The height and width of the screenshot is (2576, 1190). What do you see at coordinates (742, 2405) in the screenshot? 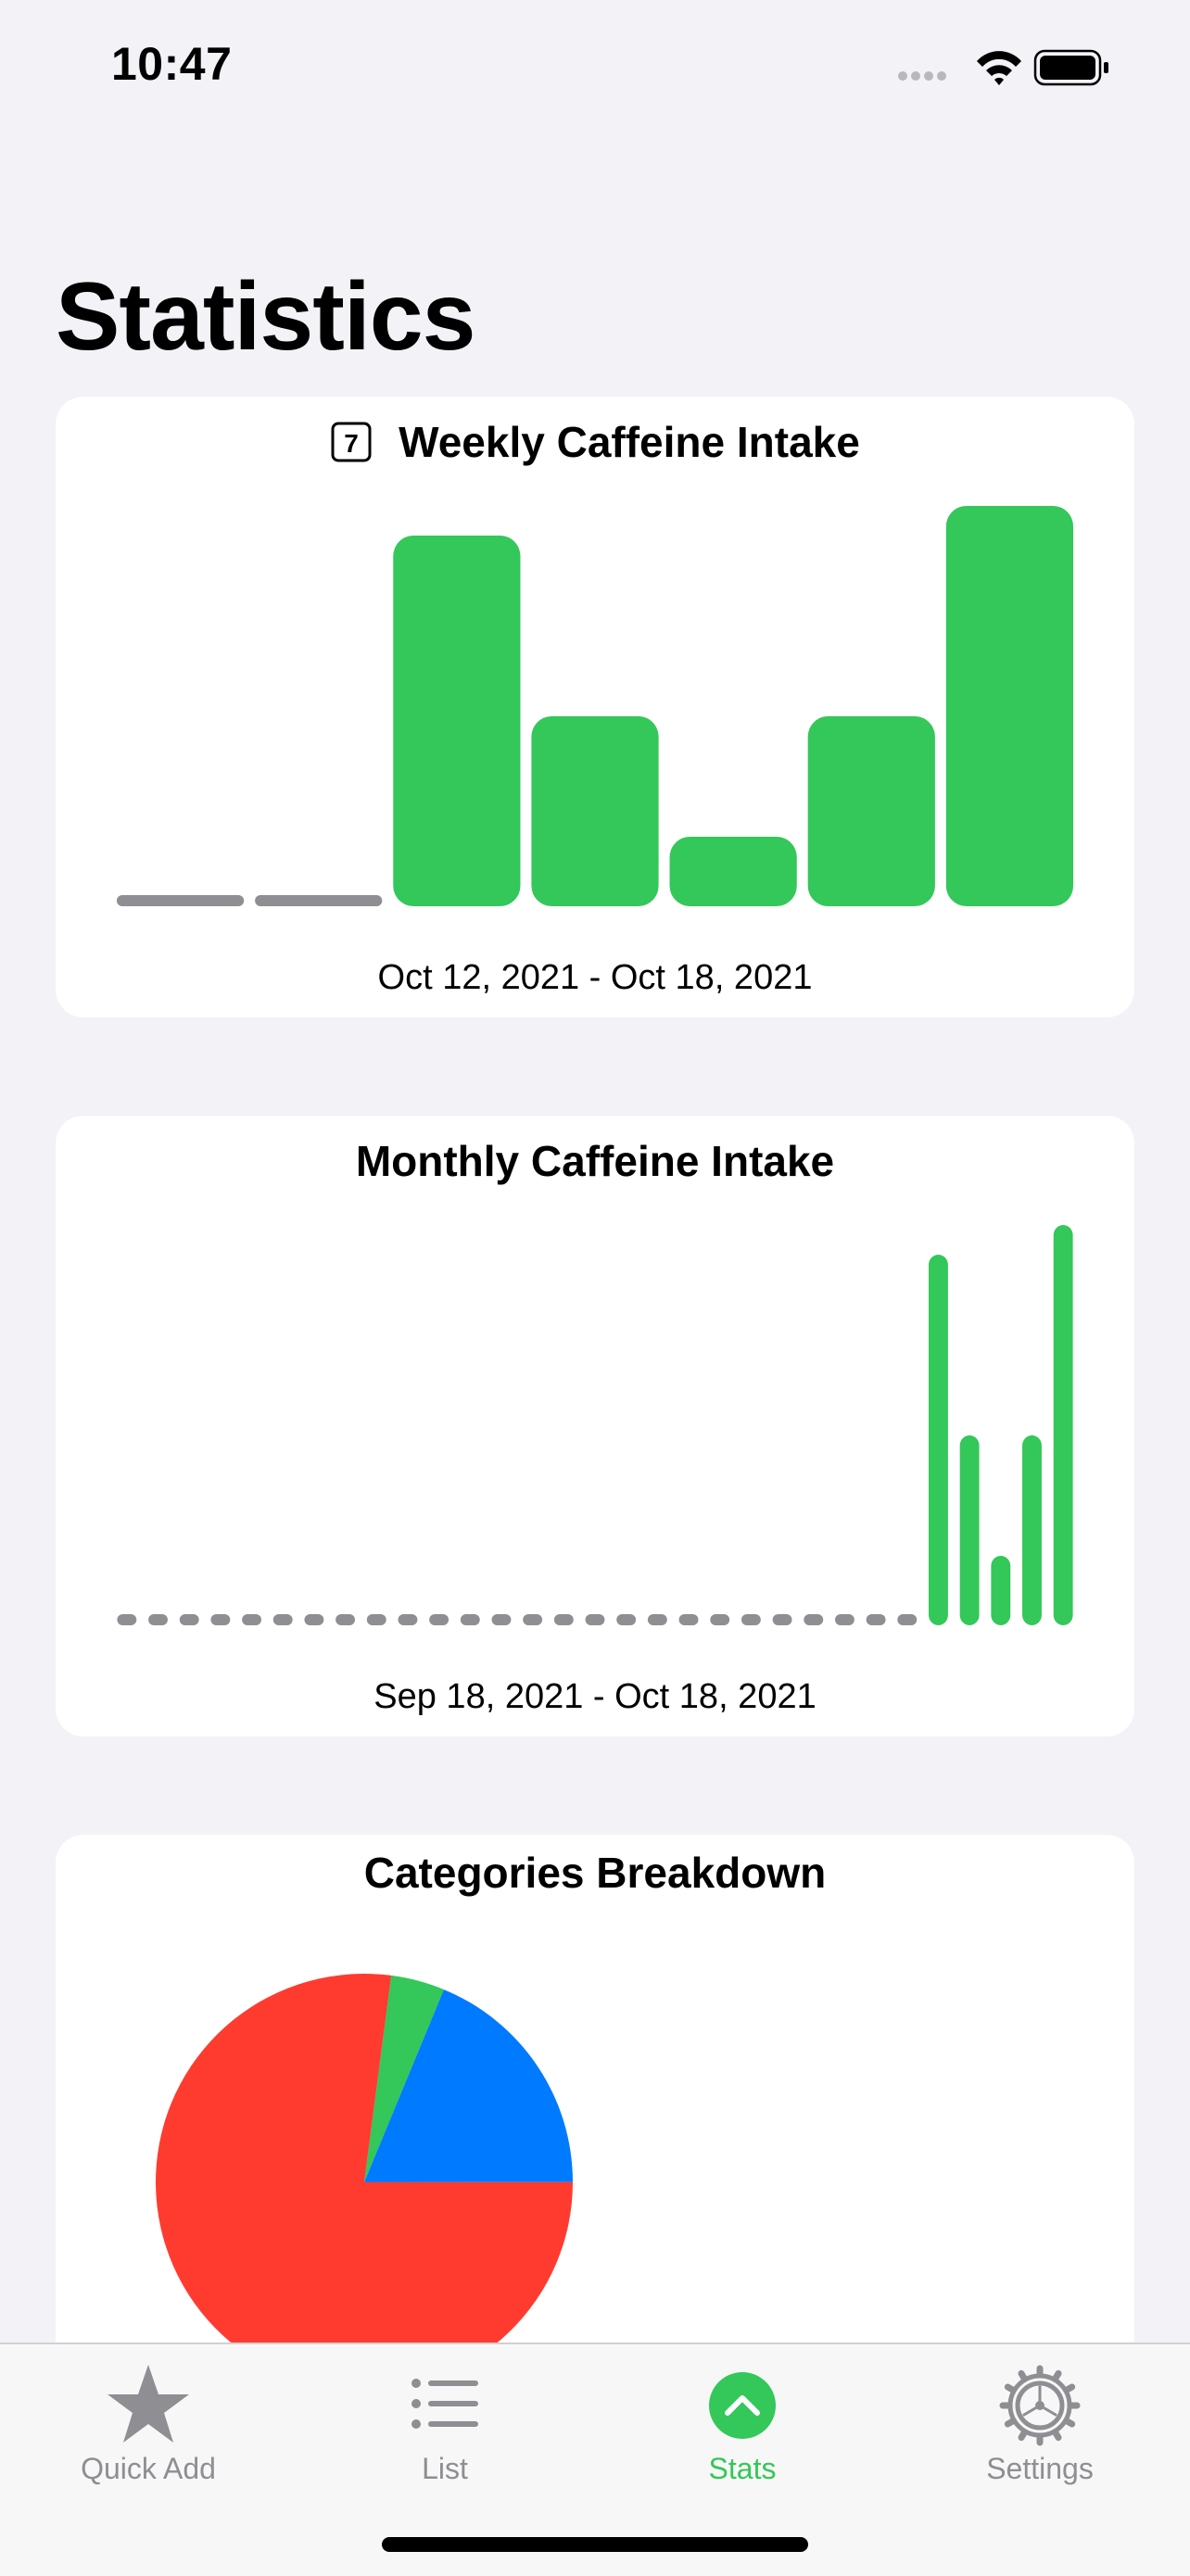
I see `stats-chevron-up-icon` at bounding box center [742, 2405].